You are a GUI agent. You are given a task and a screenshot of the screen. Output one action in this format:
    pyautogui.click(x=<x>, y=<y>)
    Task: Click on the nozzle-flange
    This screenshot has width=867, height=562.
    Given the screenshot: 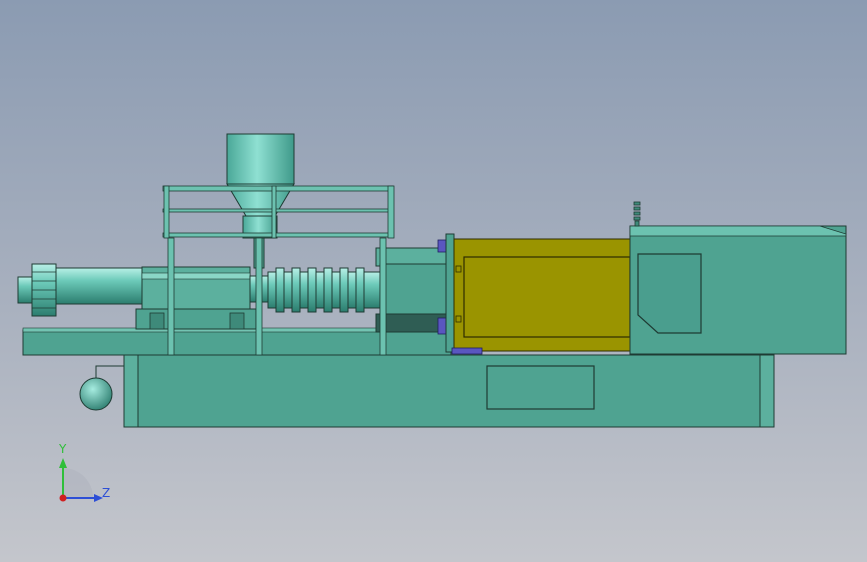 What is the action you would take?
    pyautogui.click(x=37, y=290)
    